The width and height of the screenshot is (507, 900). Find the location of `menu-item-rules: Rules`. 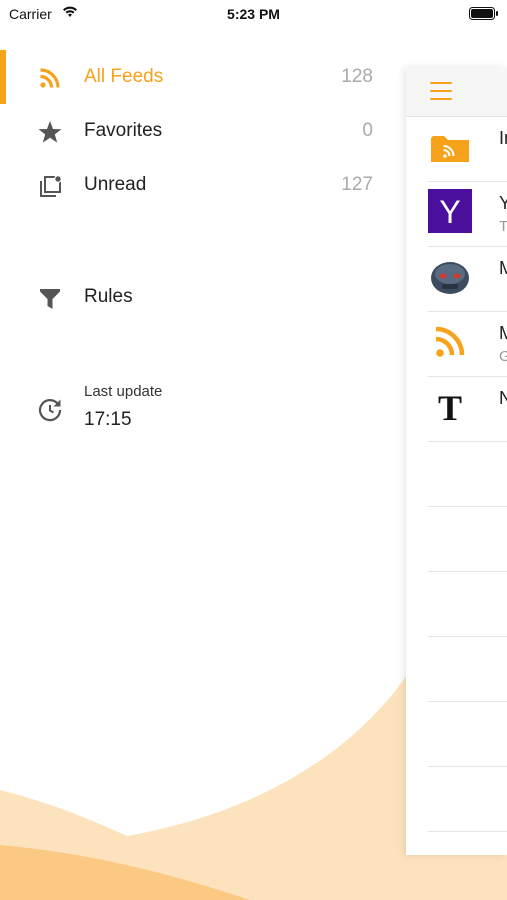

menu-item-rules: Rules is located at coordinates (200, 298).